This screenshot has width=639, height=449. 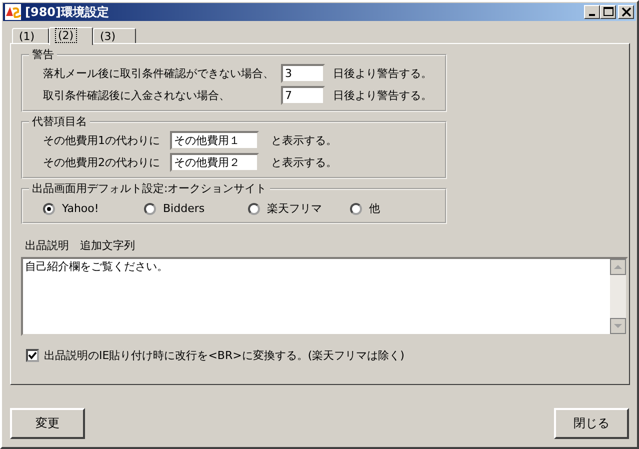 What do you see at coordinates (71, 36) in the screenshot?
I see `tab: (2)` at bounding box center [71, 36].